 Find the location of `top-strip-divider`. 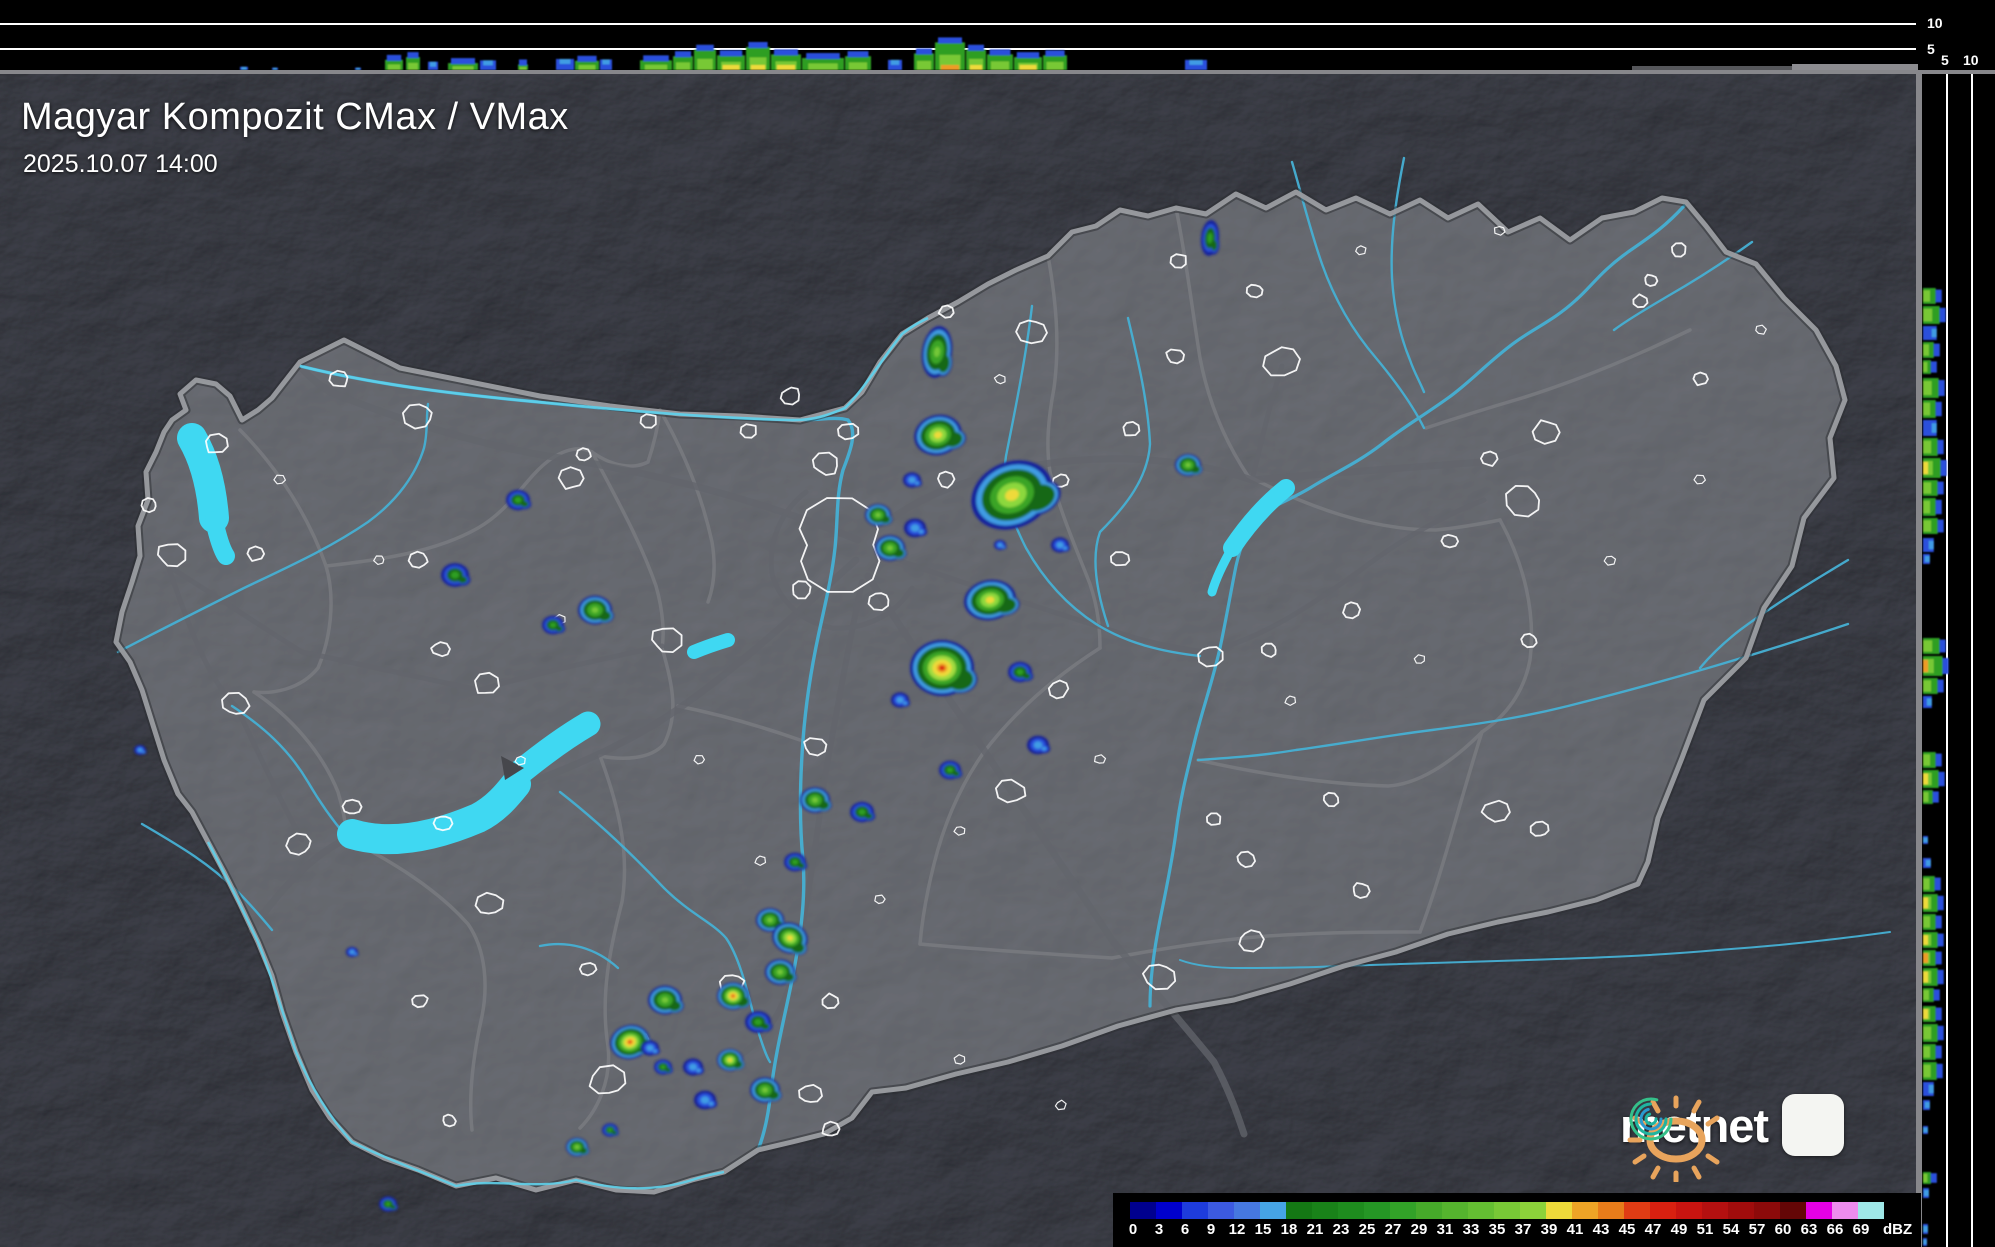

top-strip-divider is located at coordinates (997, 72).